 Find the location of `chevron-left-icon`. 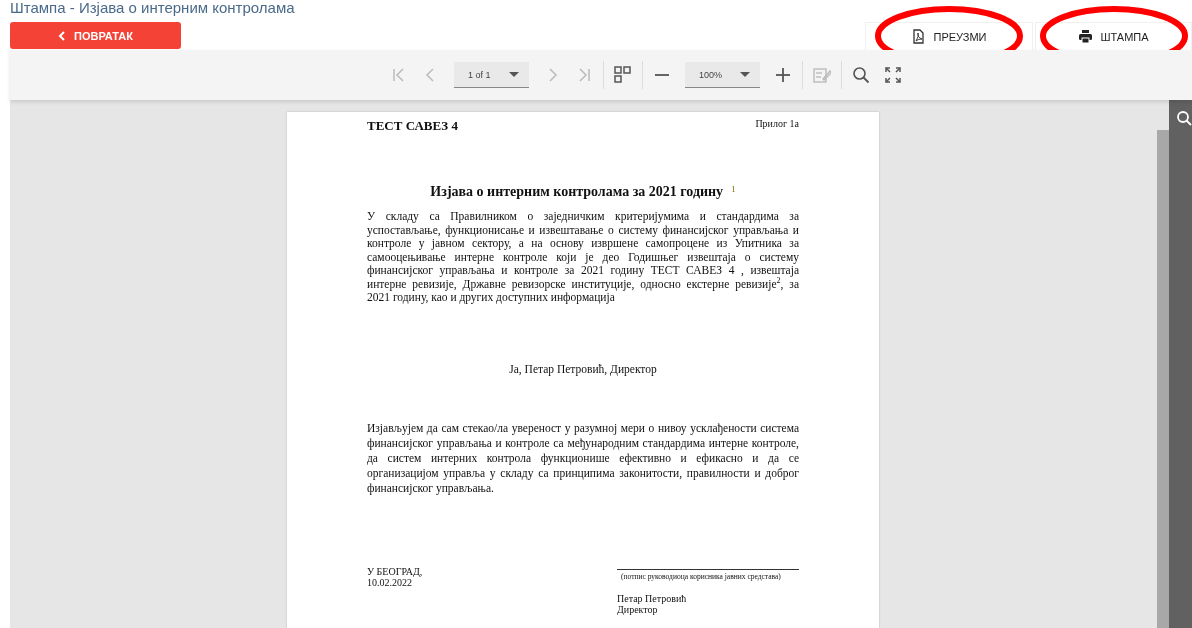

chevron-left-icon is located at coordinates (62, 35).